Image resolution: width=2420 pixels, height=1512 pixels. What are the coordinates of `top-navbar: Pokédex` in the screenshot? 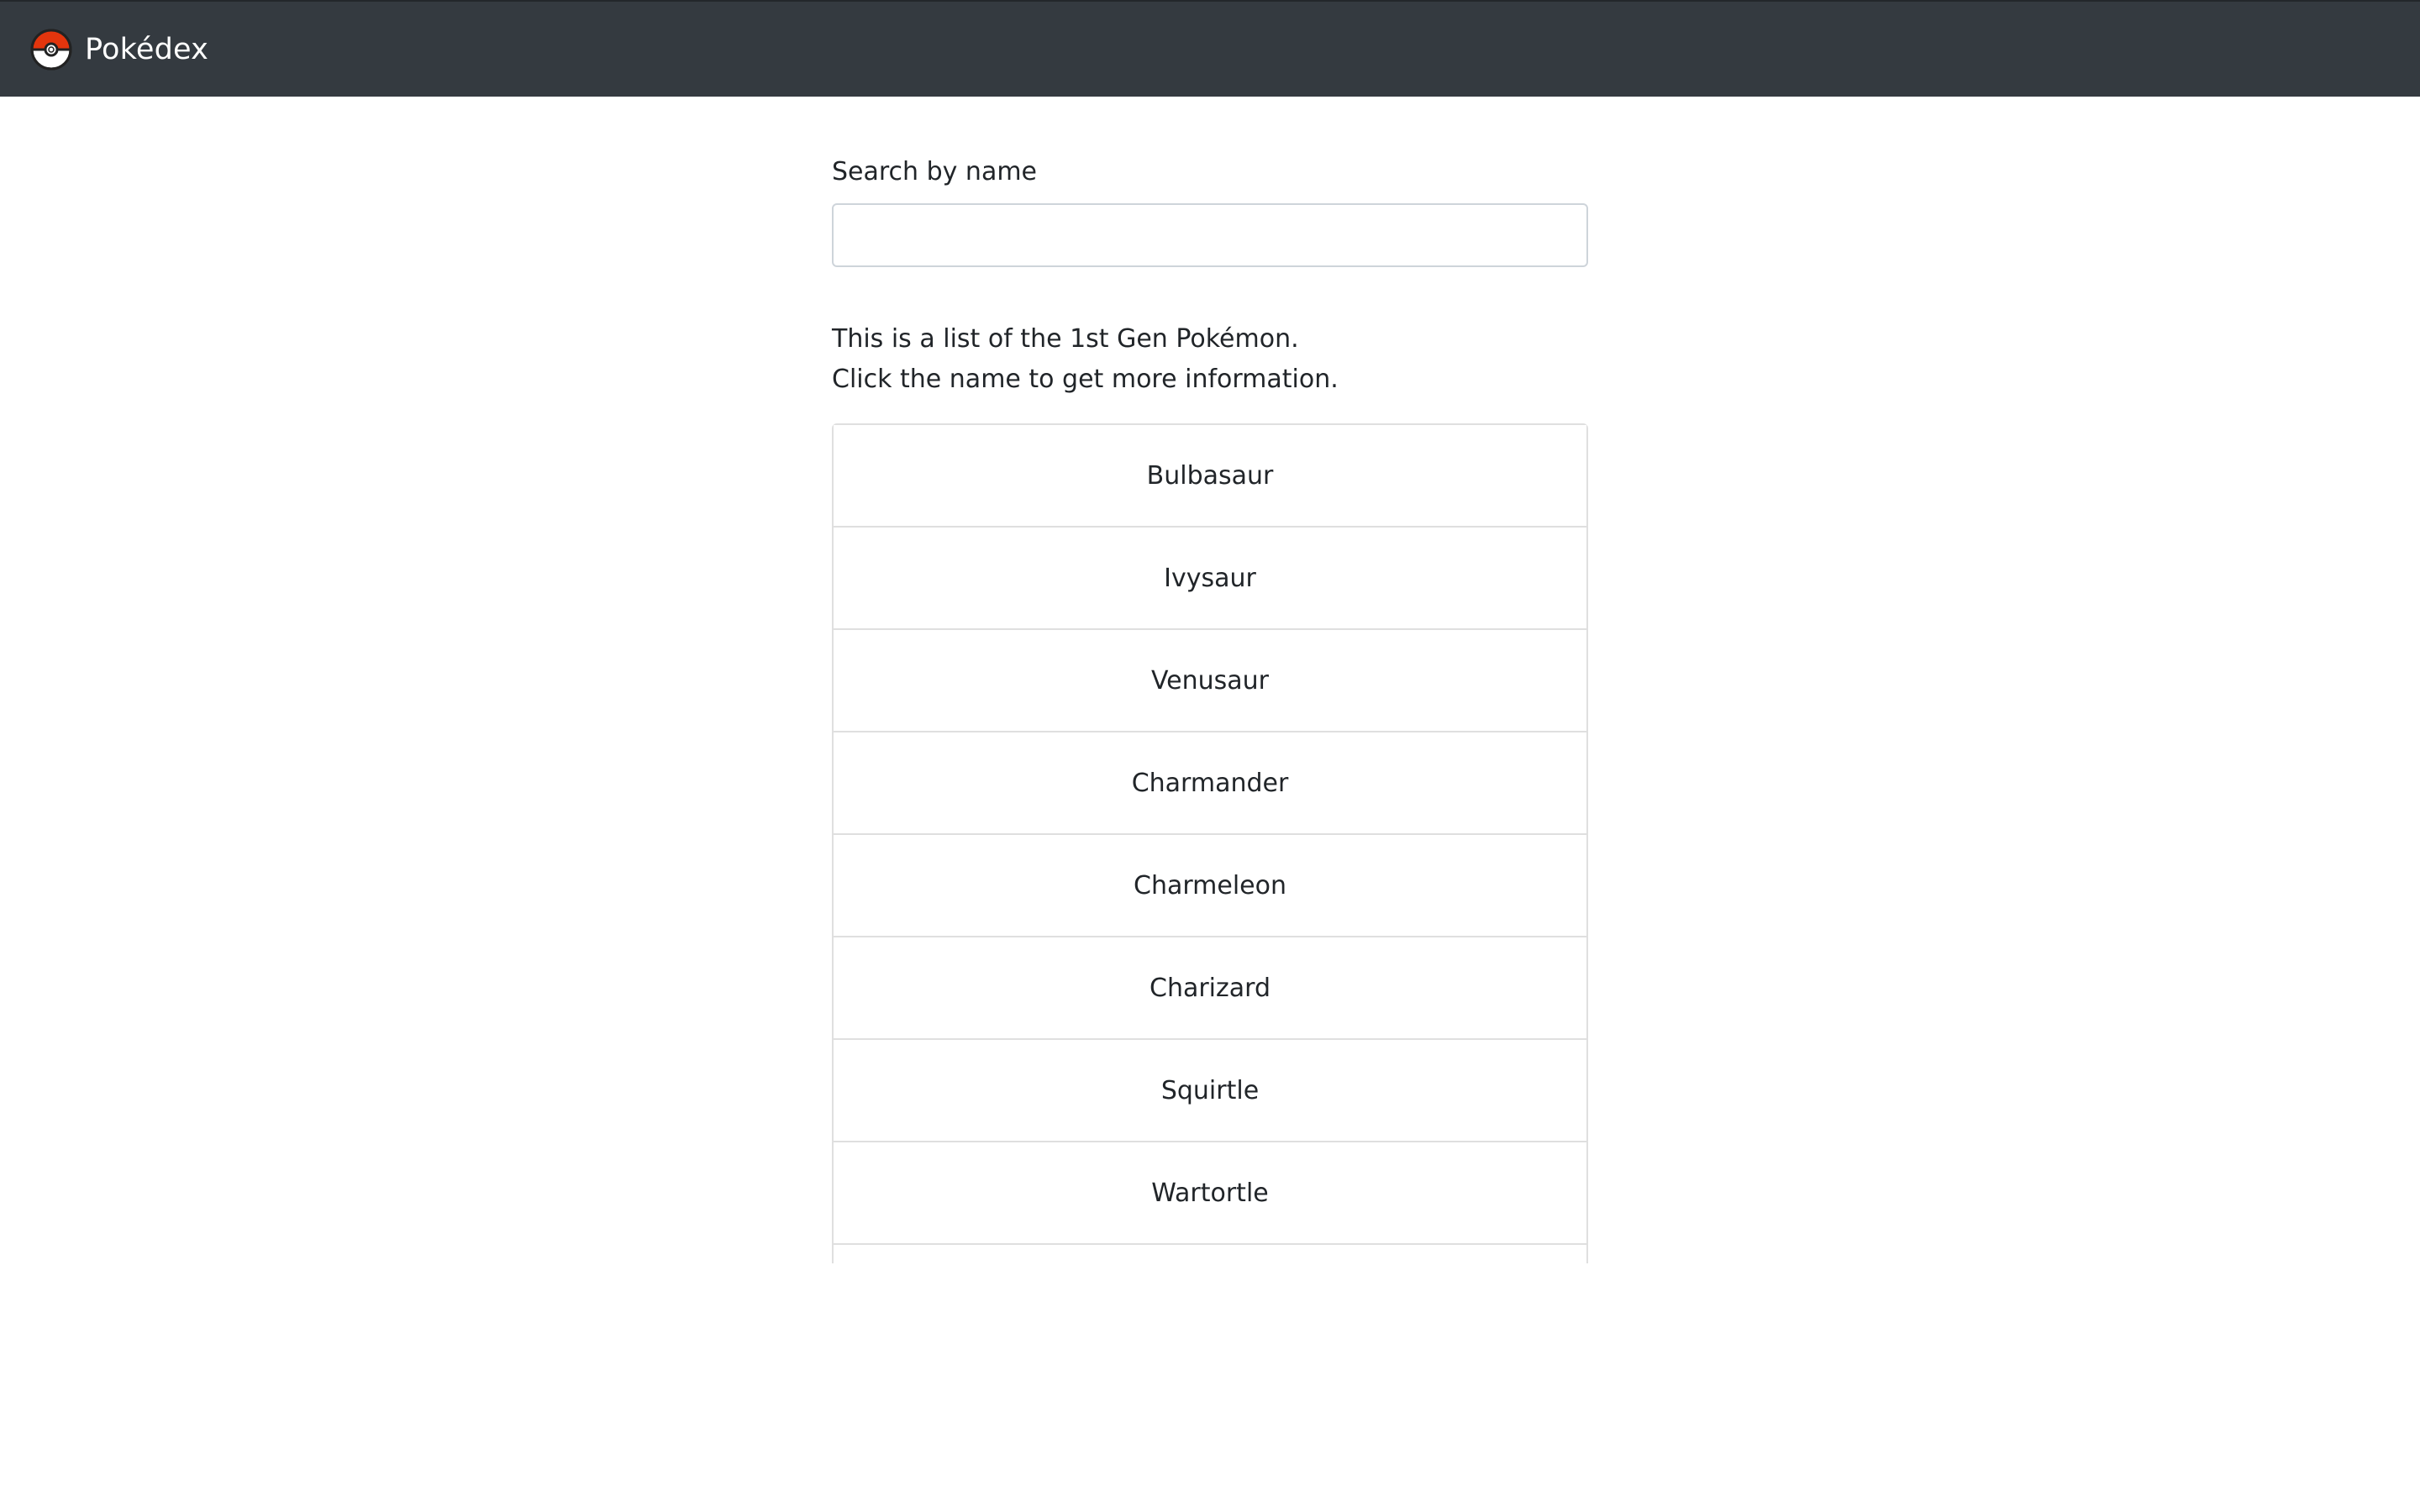 It's located at (1210, 48).